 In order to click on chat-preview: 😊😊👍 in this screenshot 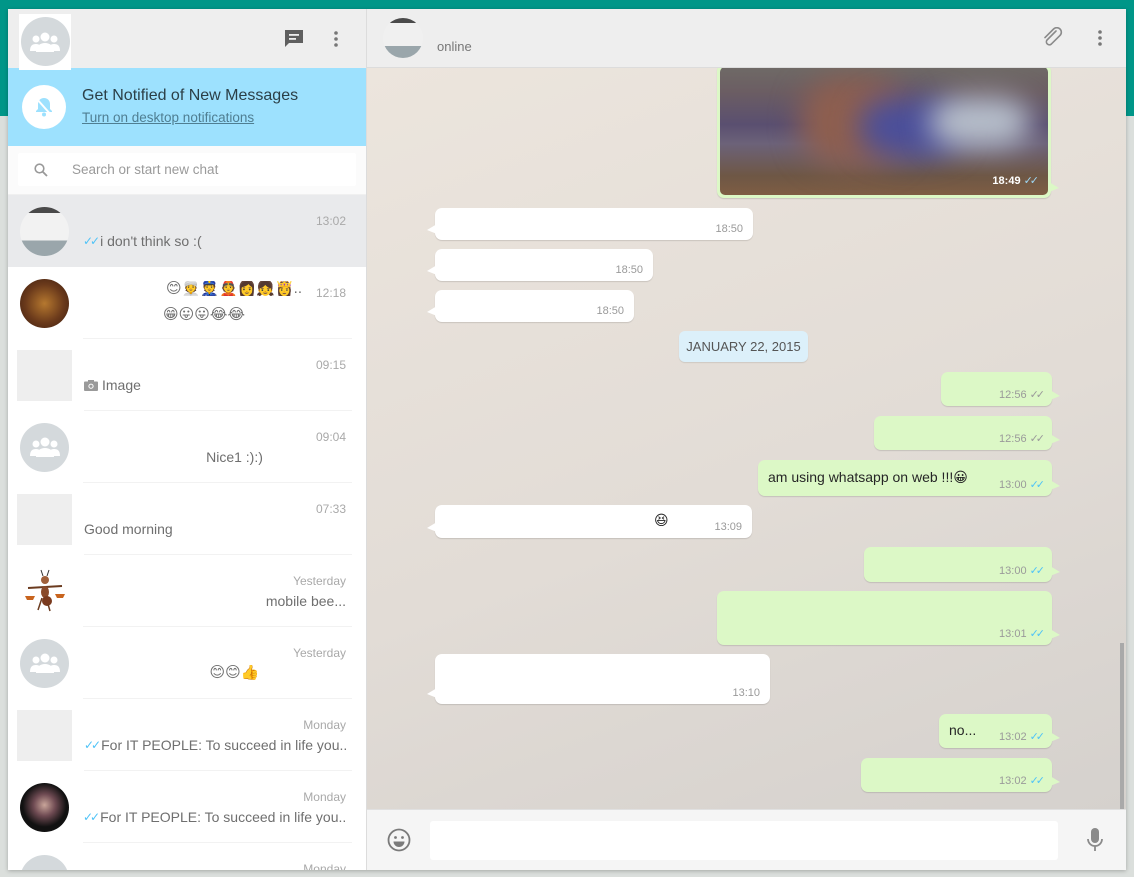, I will do `click(214, 672)`.